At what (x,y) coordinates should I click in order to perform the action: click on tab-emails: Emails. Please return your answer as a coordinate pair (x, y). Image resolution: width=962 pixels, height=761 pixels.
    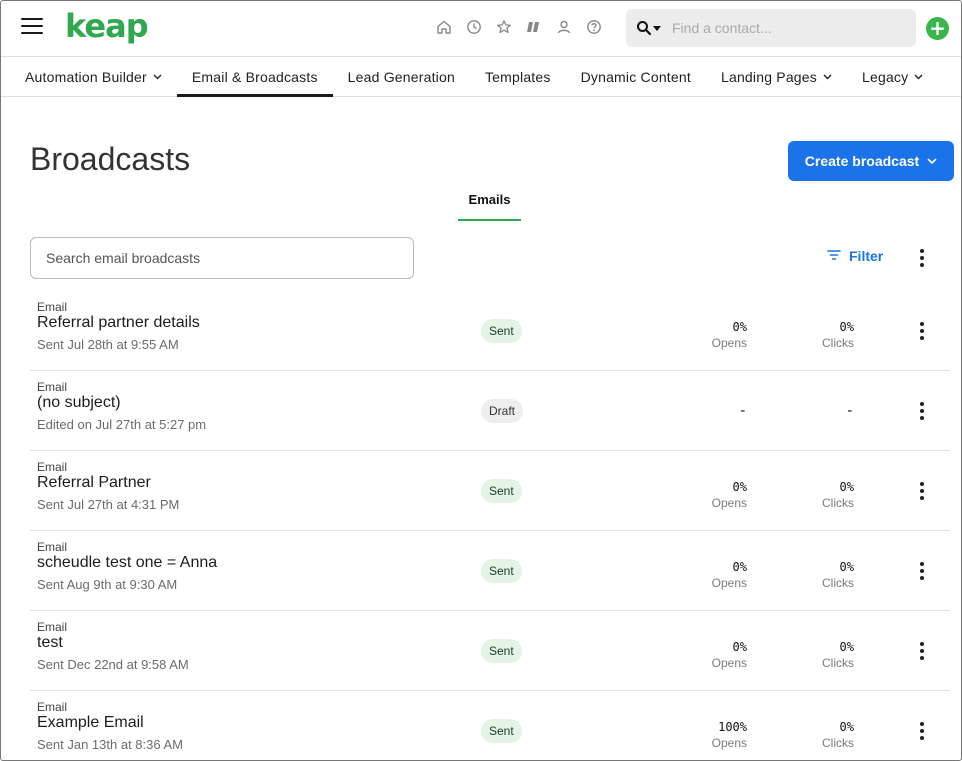
    Looking at the image, I should click on (489, 205).